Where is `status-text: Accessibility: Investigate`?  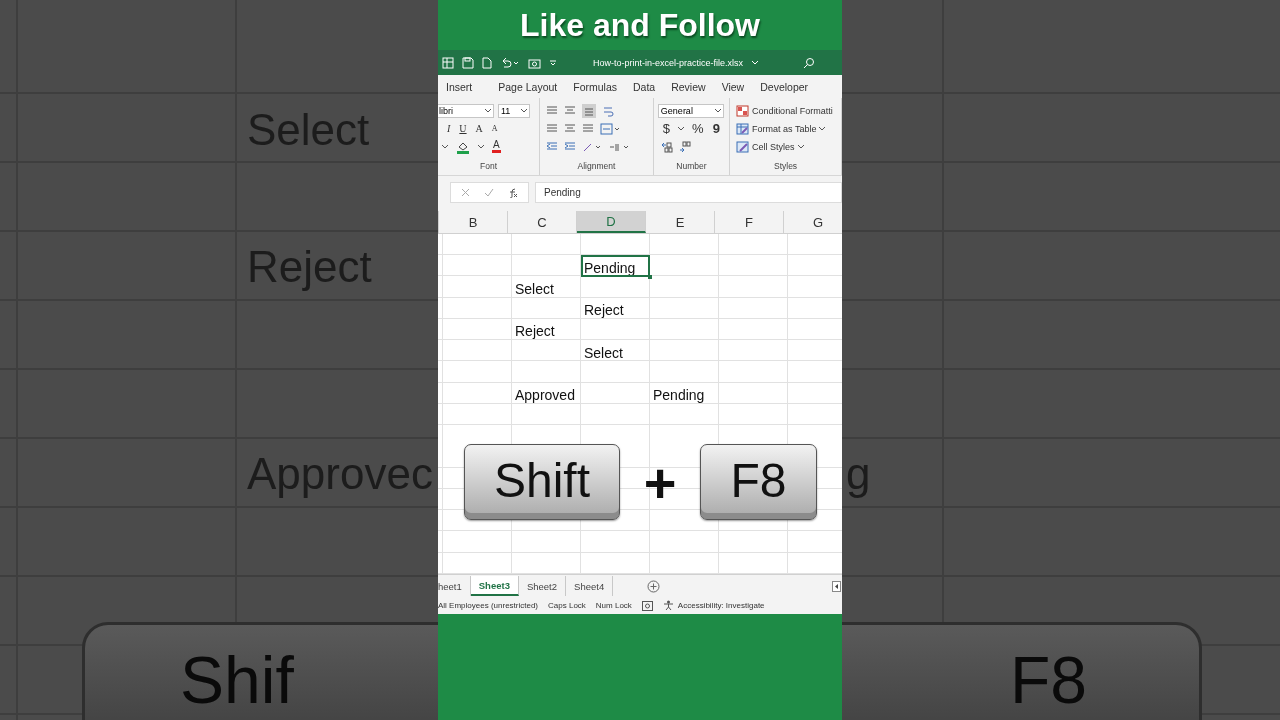
status-text: Accessibility: Investigate is located at coordinates (721, 605).